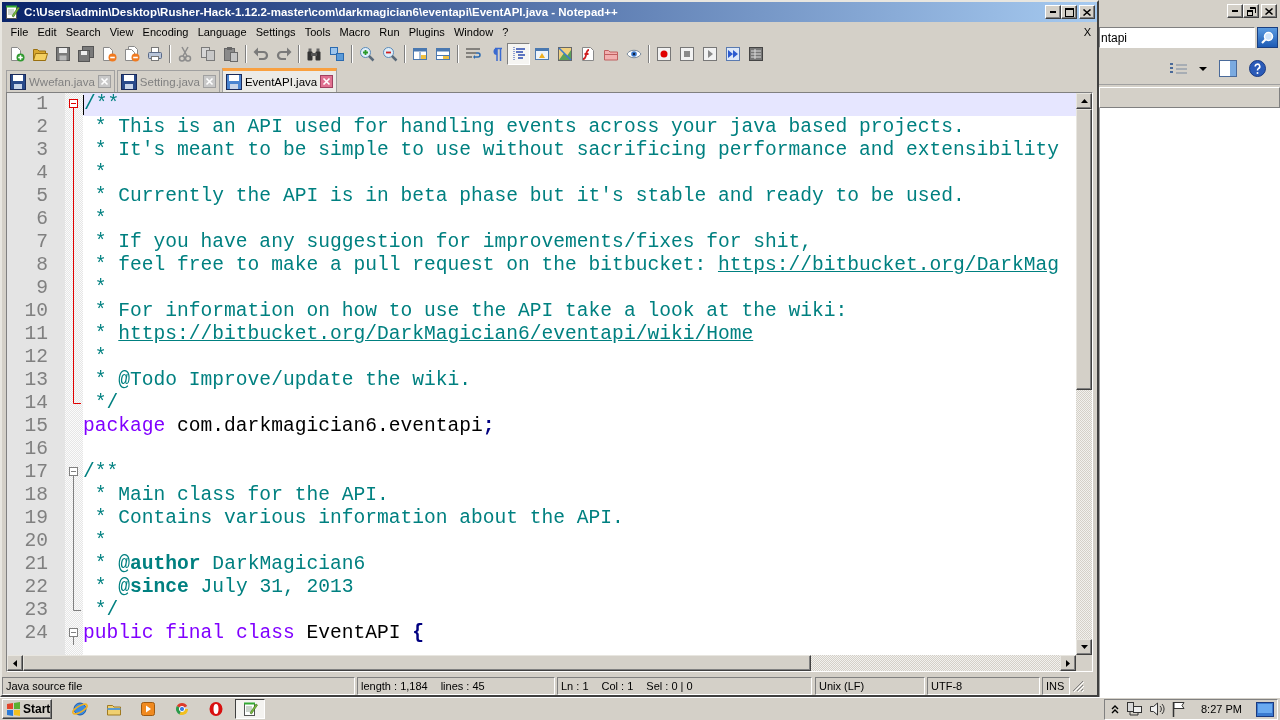  What do you see at coordinates (36, 495) in the screenshot?
I see `line-number: 18` at bounding box center [36, 495].